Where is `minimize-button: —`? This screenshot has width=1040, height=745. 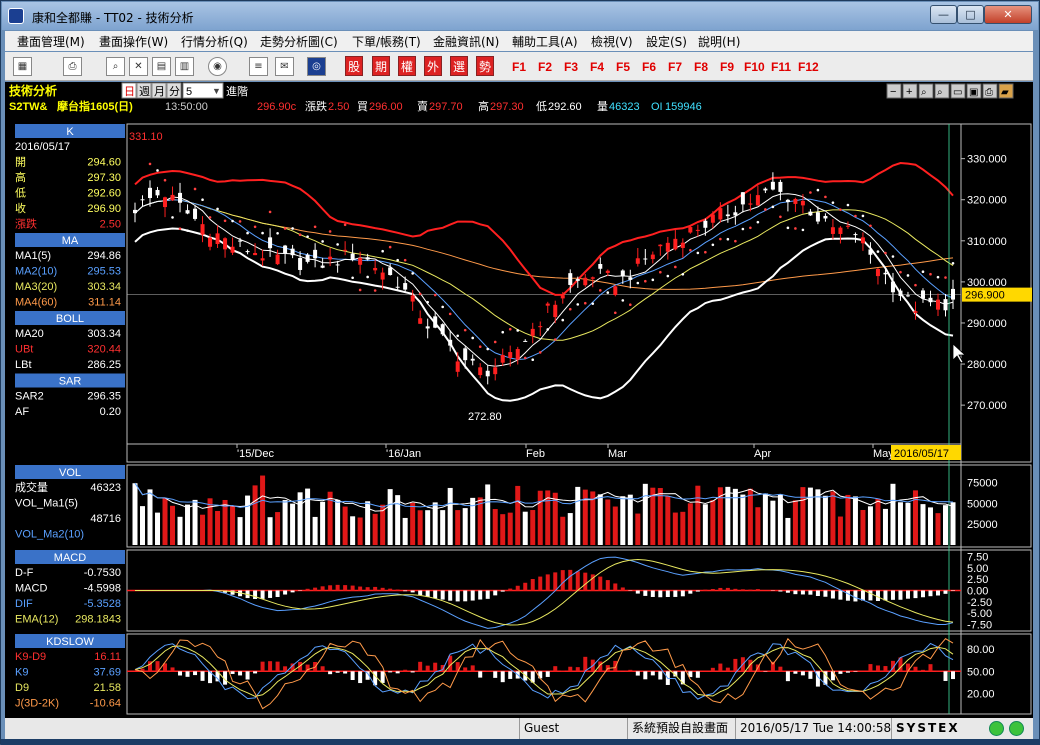 minimize-button: — is located at coordinates (943, 14).